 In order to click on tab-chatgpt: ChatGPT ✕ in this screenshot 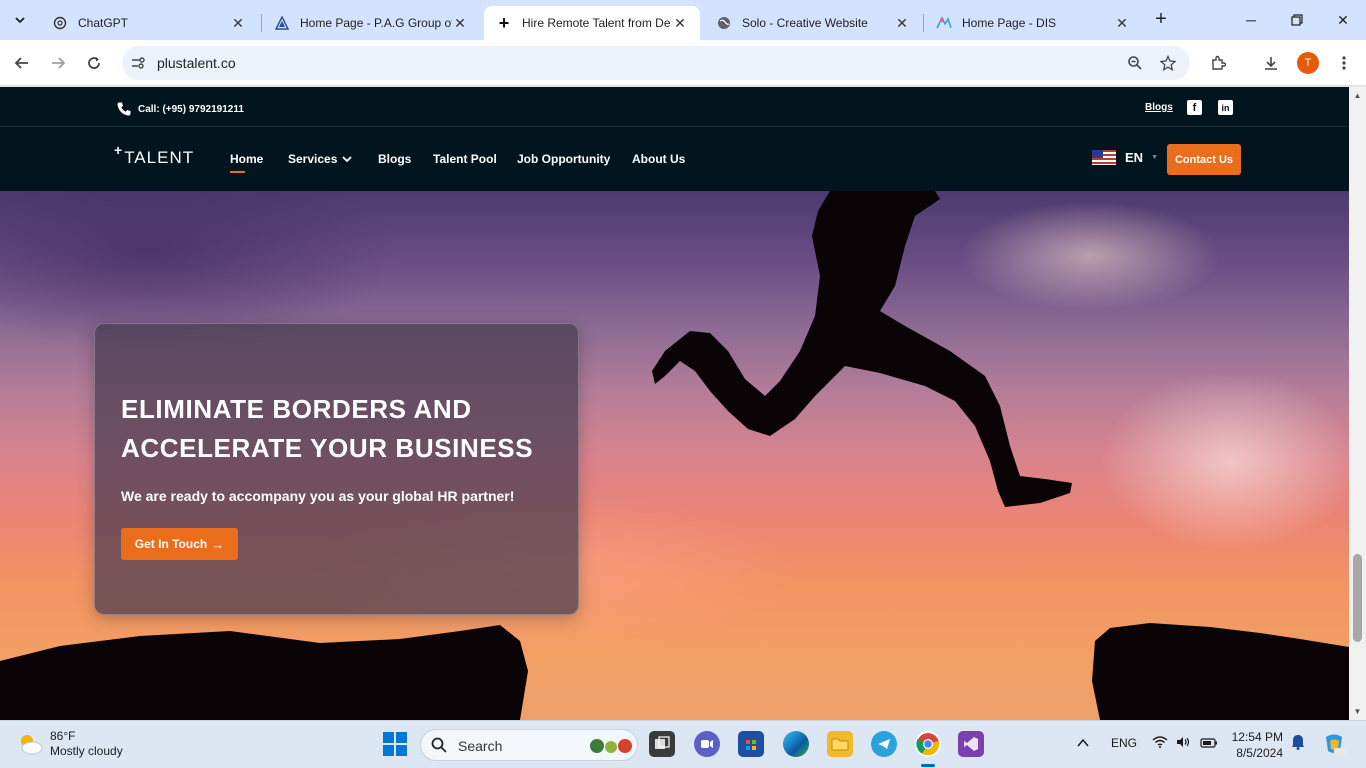, I will do `click(149, 23)`.